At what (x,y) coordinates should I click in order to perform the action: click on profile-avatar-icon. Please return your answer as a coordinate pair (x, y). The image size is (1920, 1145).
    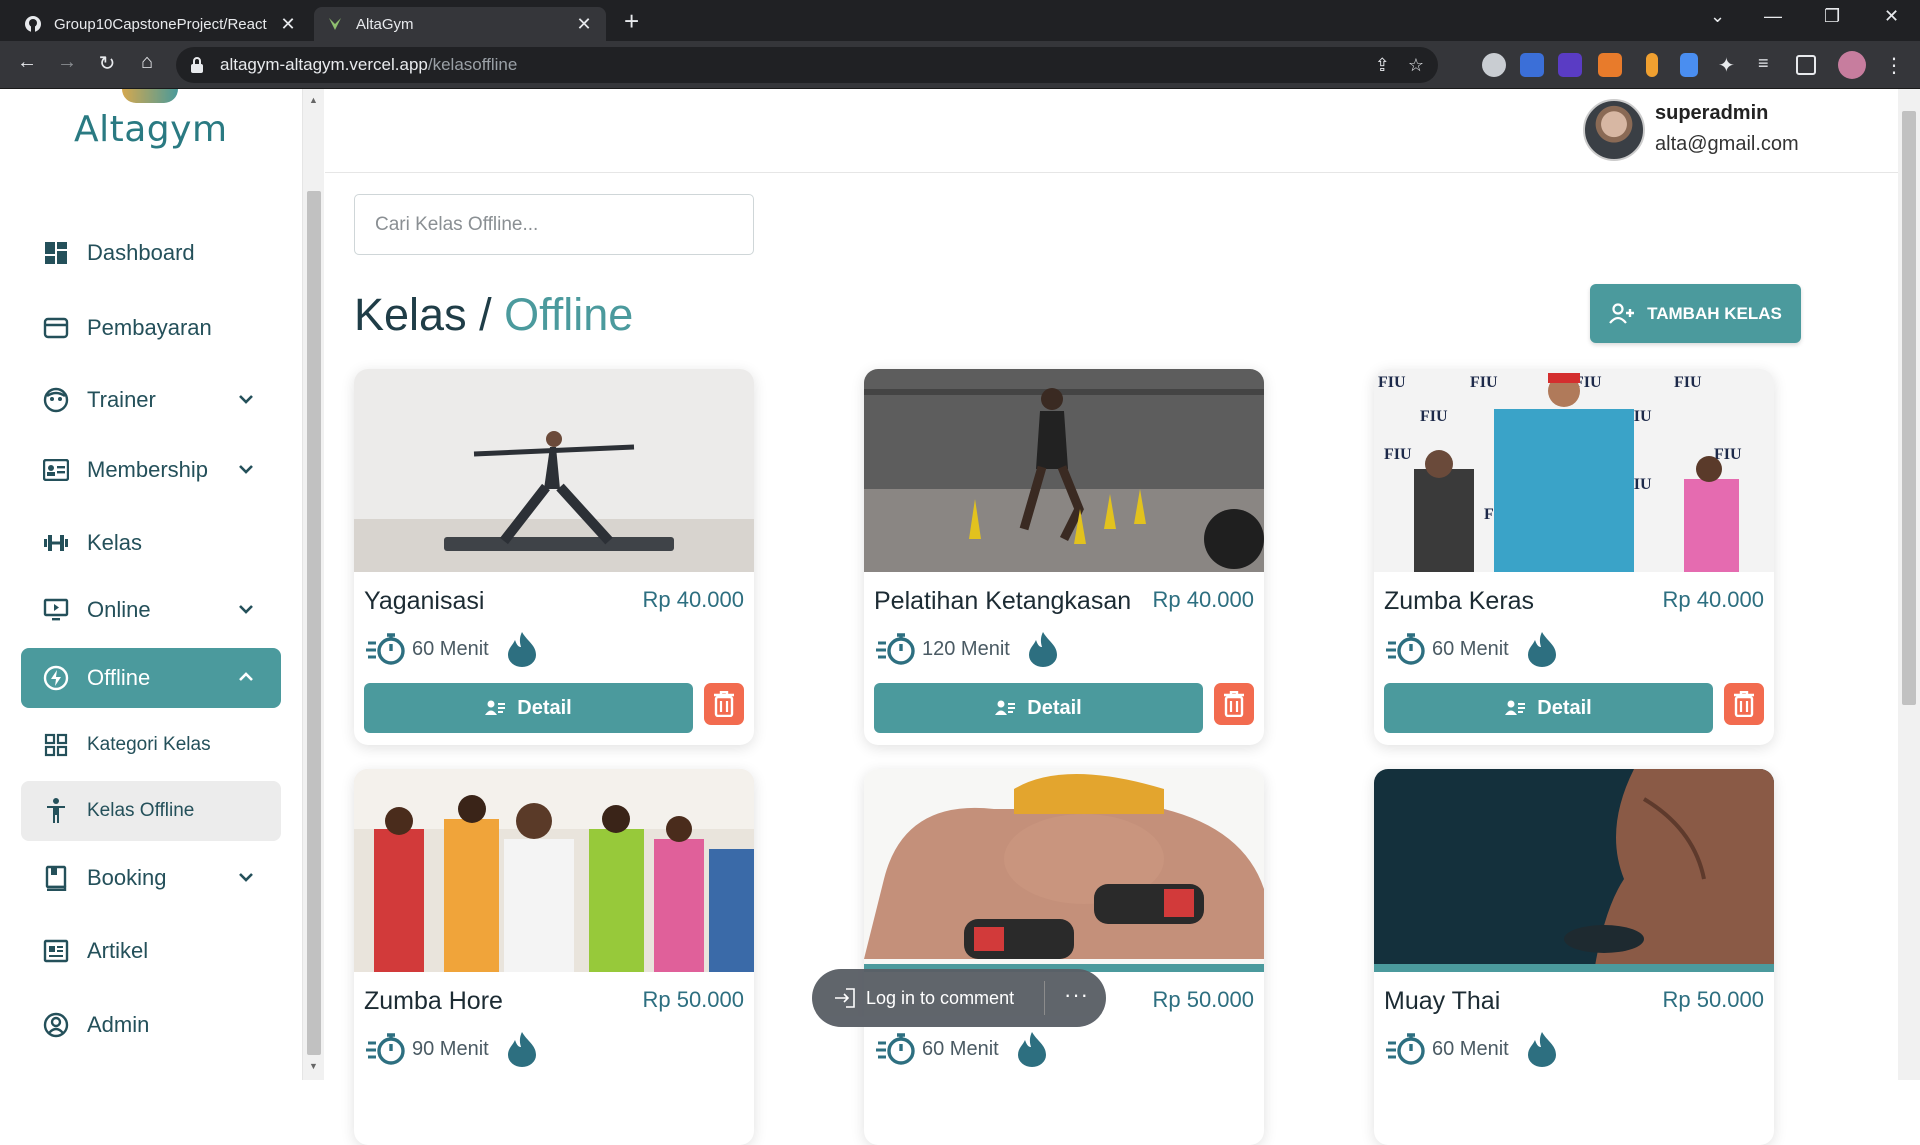
    Looking at the image, I should click on (1852, 65).